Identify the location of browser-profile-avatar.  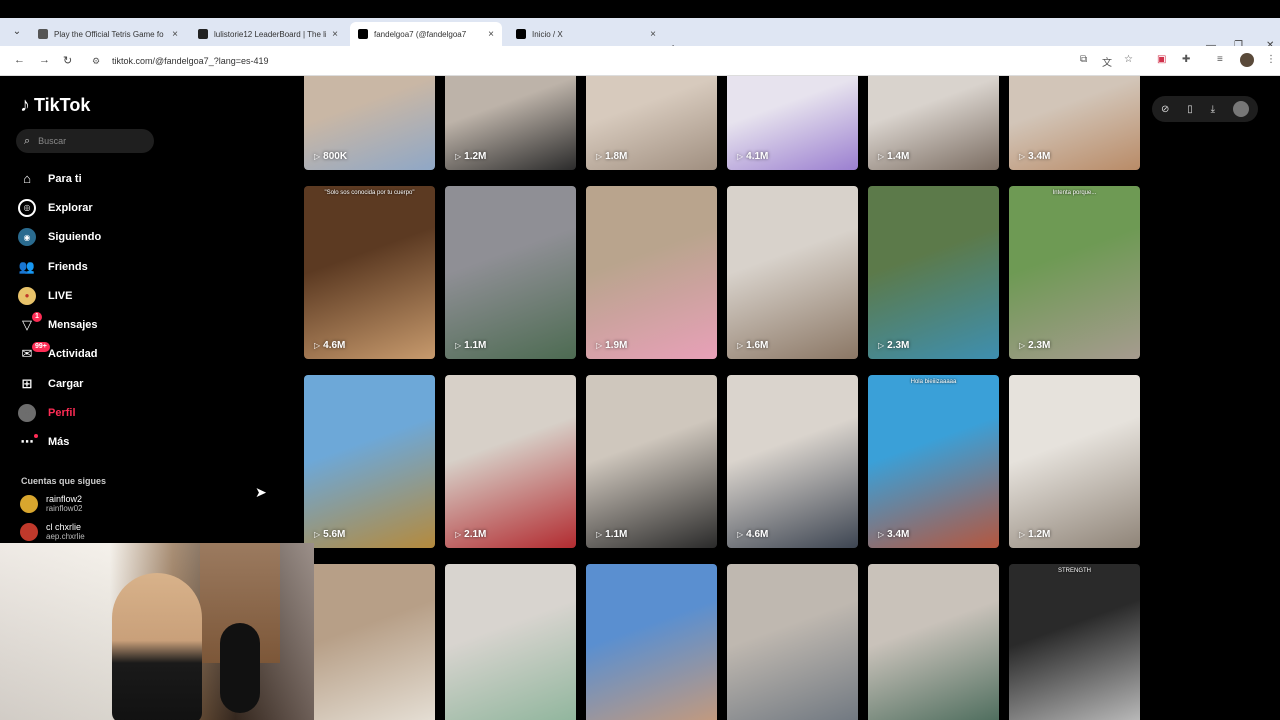
(1247, 60).